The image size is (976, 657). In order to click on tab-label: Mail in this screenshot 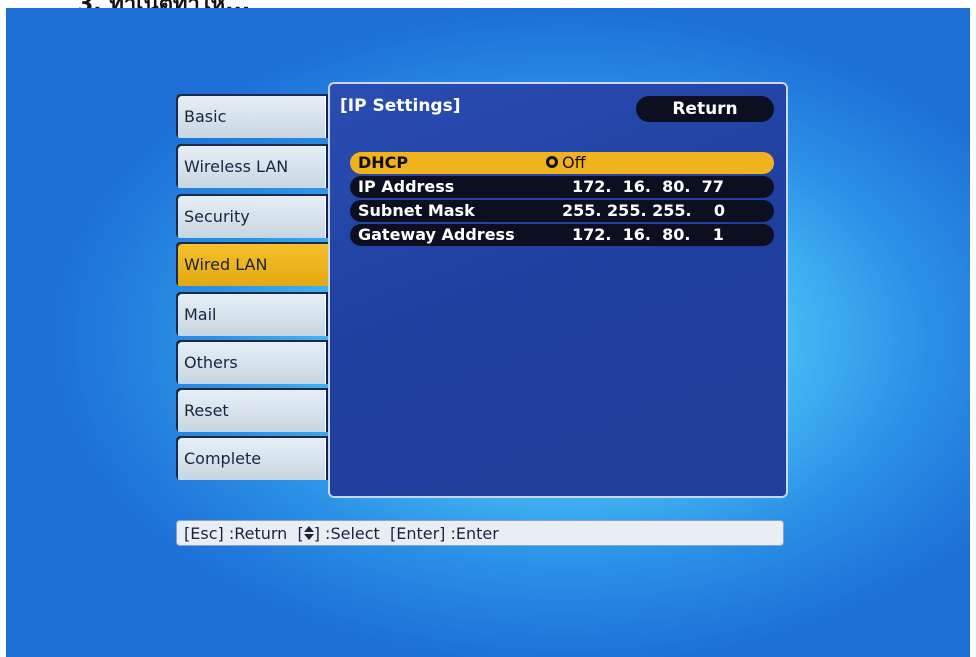, I will do `click(200, 314)`.